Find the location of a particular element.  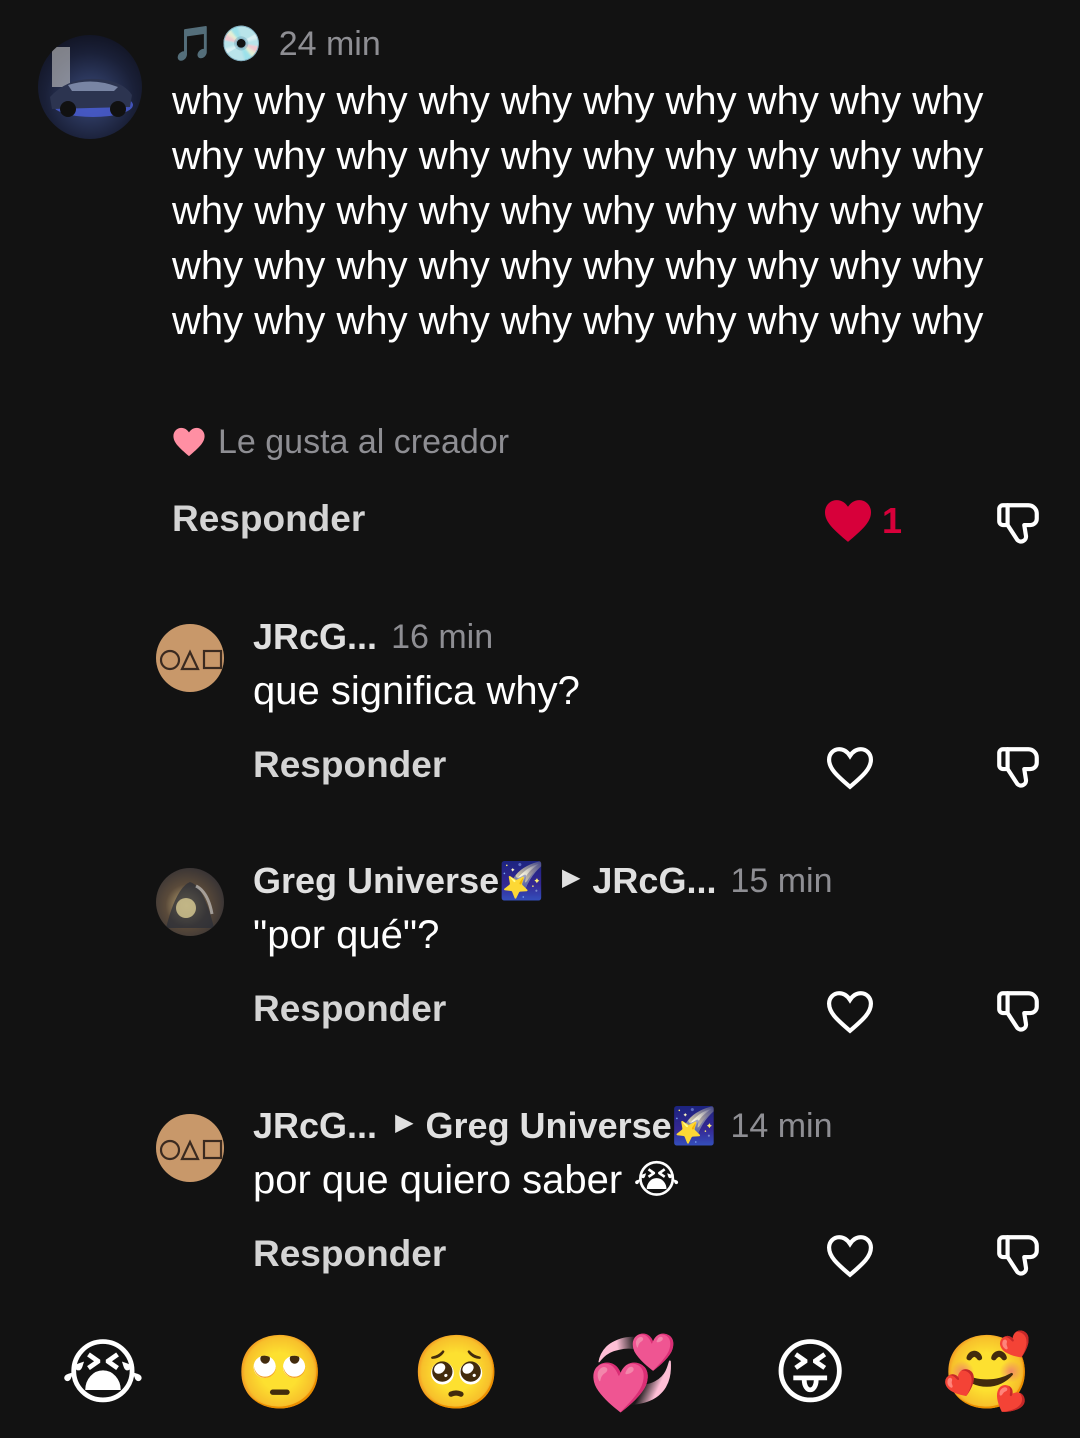

reply3-reply-to: Greg Universe🌠 is located at coordinates (571, 1126).